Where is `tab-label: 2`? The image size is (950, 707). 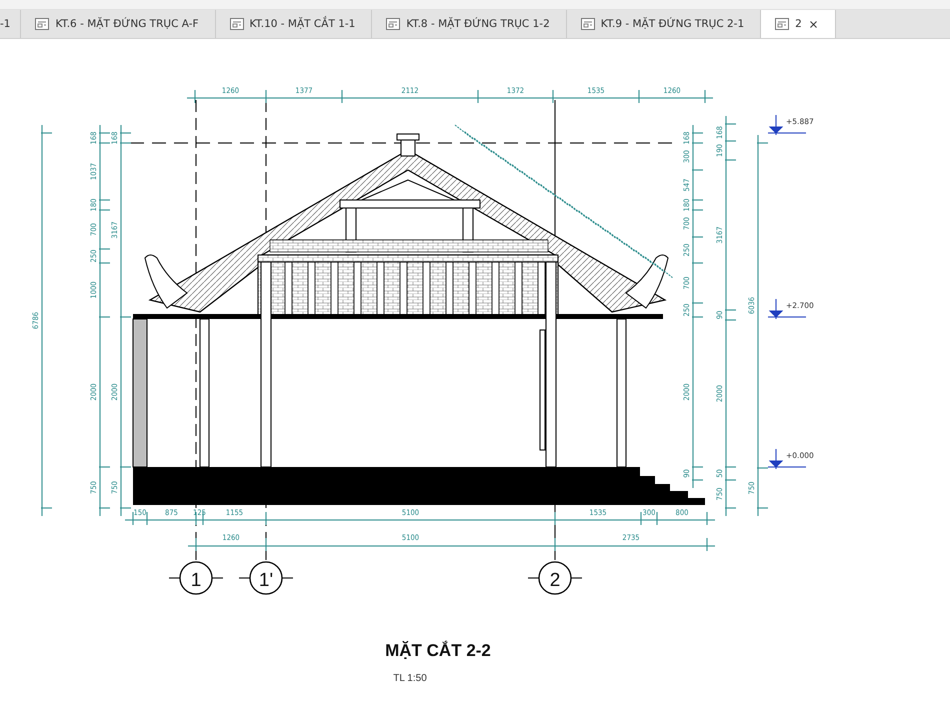 tab-label: 2 is located at coordinates (798, 24).